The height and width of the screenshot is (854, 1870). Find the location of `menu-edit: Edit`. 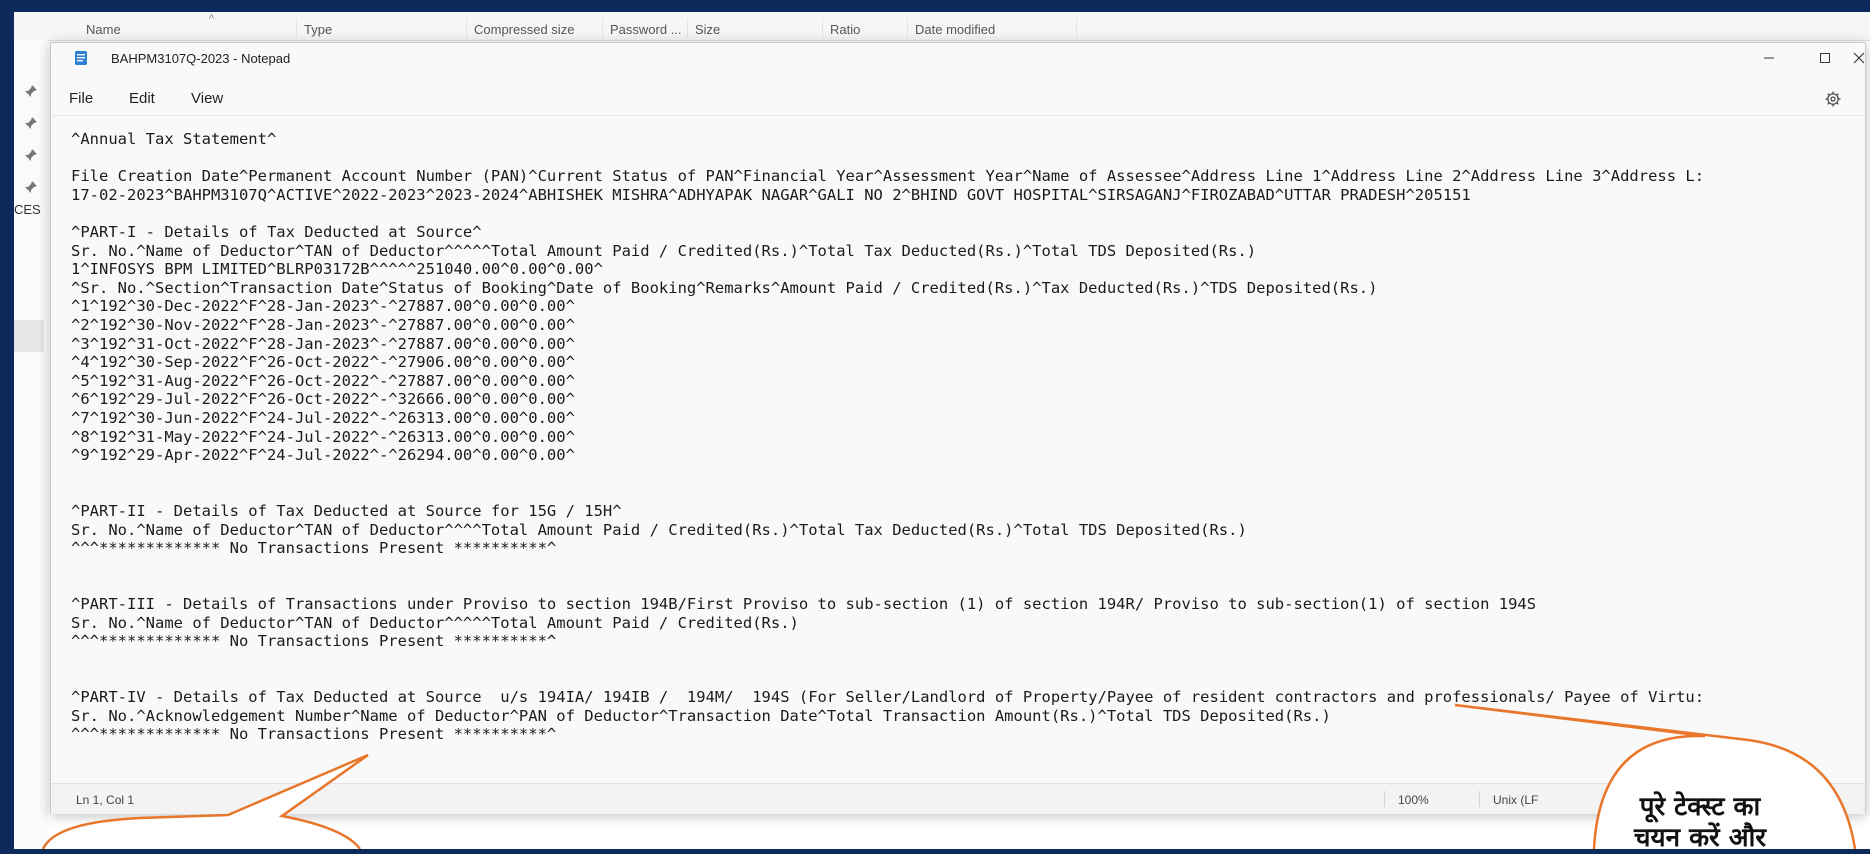

menu-edit: Edit is located at coordinates (142, 98).